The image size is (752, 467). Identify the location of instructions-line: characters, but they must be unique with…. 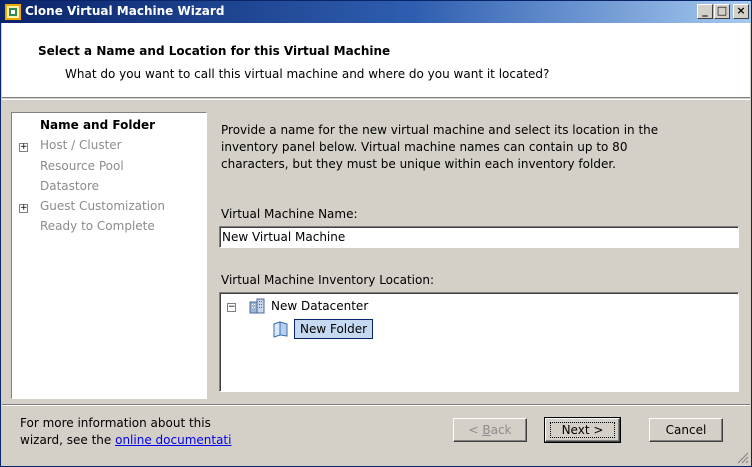
(418, 164).